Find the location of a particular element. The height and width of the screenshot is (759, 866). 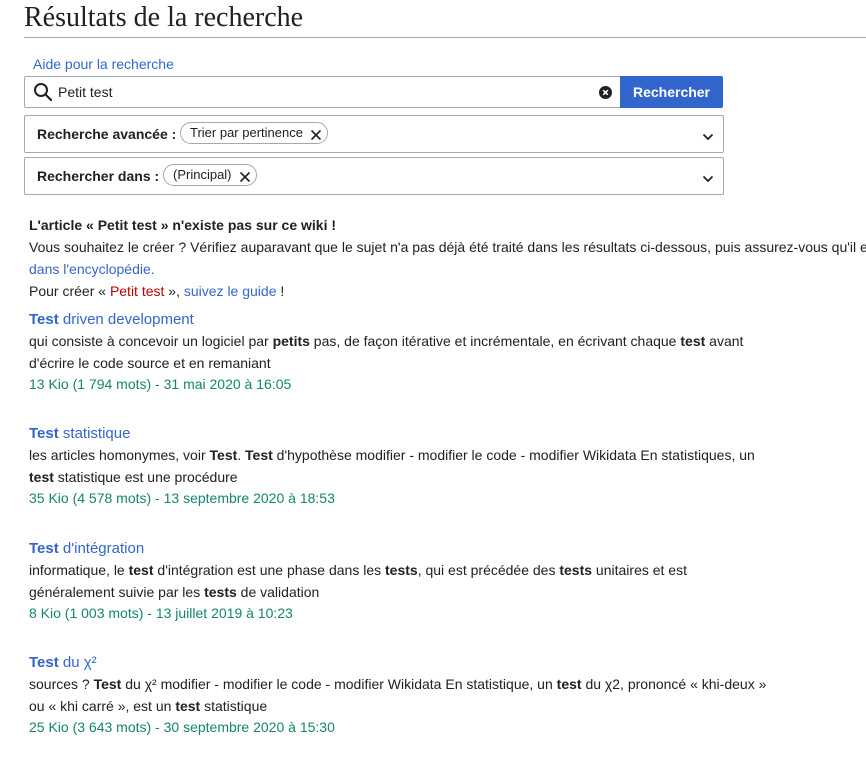

result-title-rest: d'intégration is located at coordinates (101, 548).